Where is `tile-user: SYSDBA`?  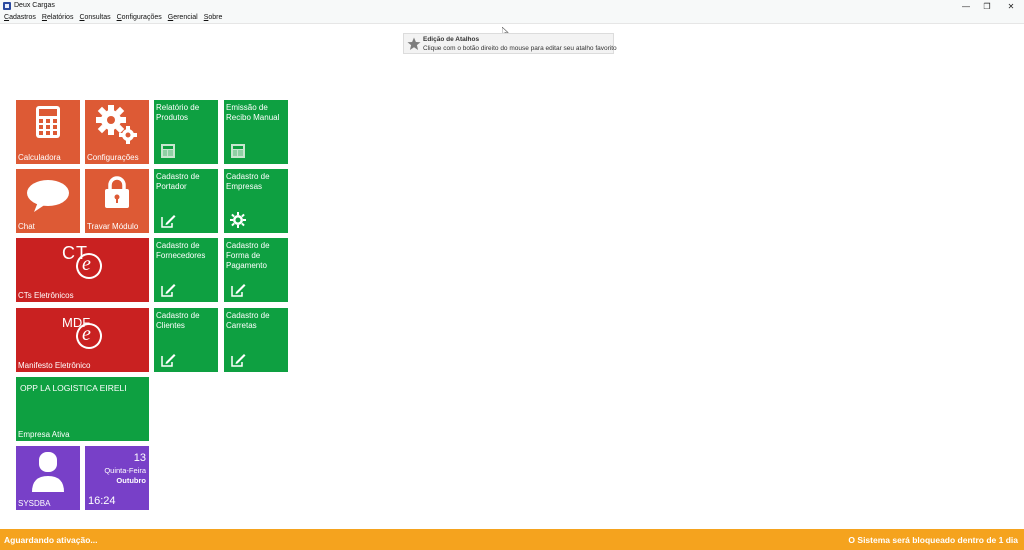 tile-user: SYSDBA is located at coordinates (48, 478).